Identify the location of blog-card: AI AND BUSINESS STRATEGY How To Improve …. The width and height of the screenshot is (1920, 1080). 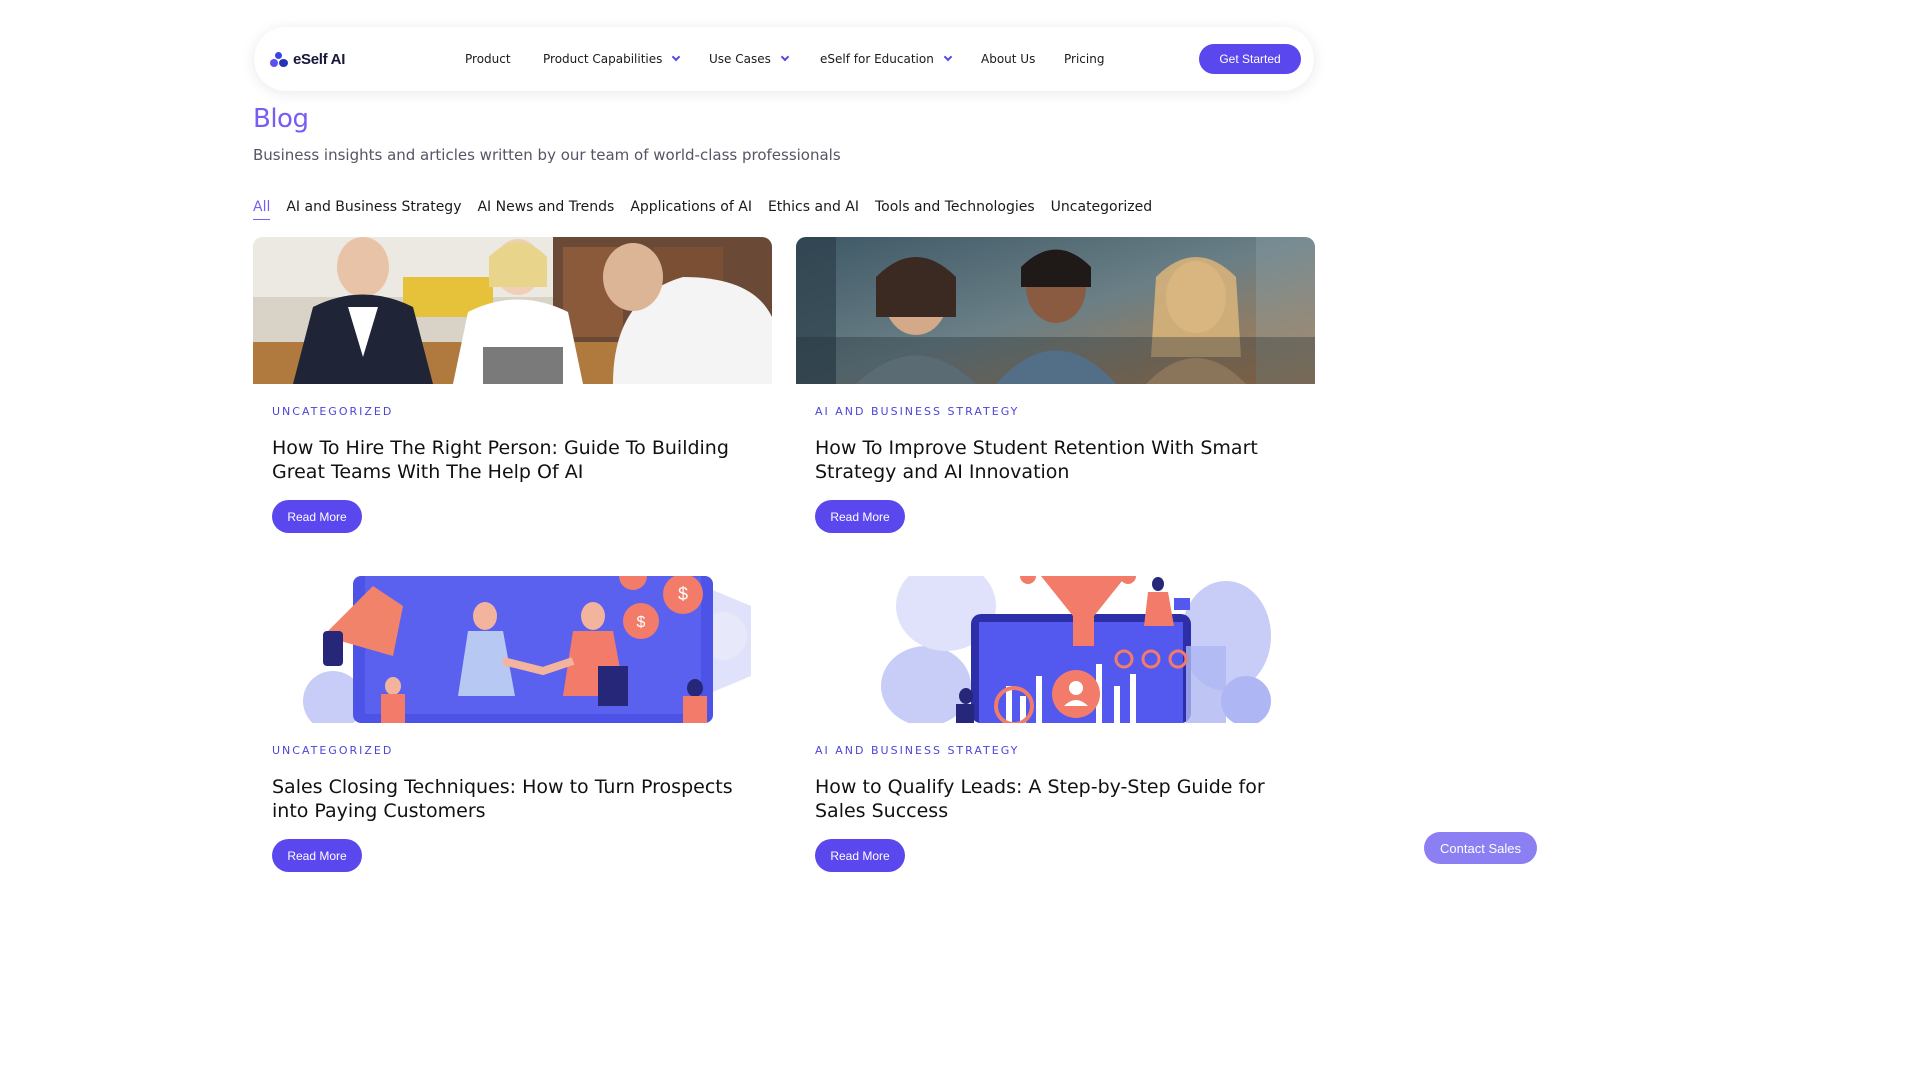
(1055, 387).